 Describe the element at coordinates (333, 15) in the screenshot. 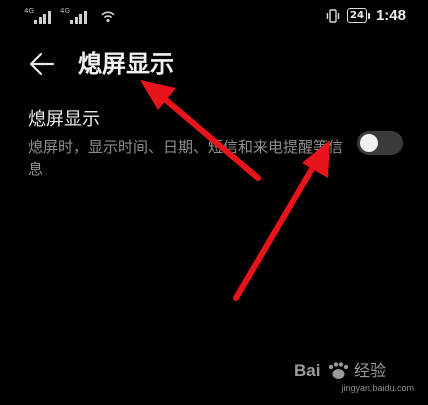

I see `vibrate-icon` at that location.